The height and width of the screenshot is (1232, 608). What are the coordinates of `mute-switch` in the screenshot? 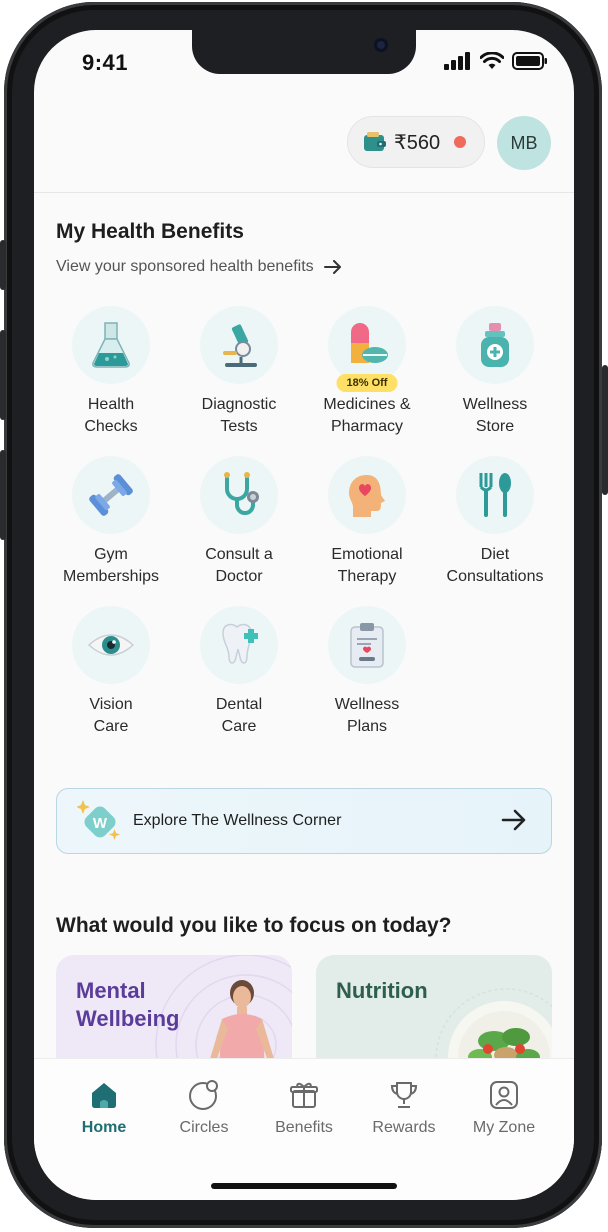 It's located at (3, 265).